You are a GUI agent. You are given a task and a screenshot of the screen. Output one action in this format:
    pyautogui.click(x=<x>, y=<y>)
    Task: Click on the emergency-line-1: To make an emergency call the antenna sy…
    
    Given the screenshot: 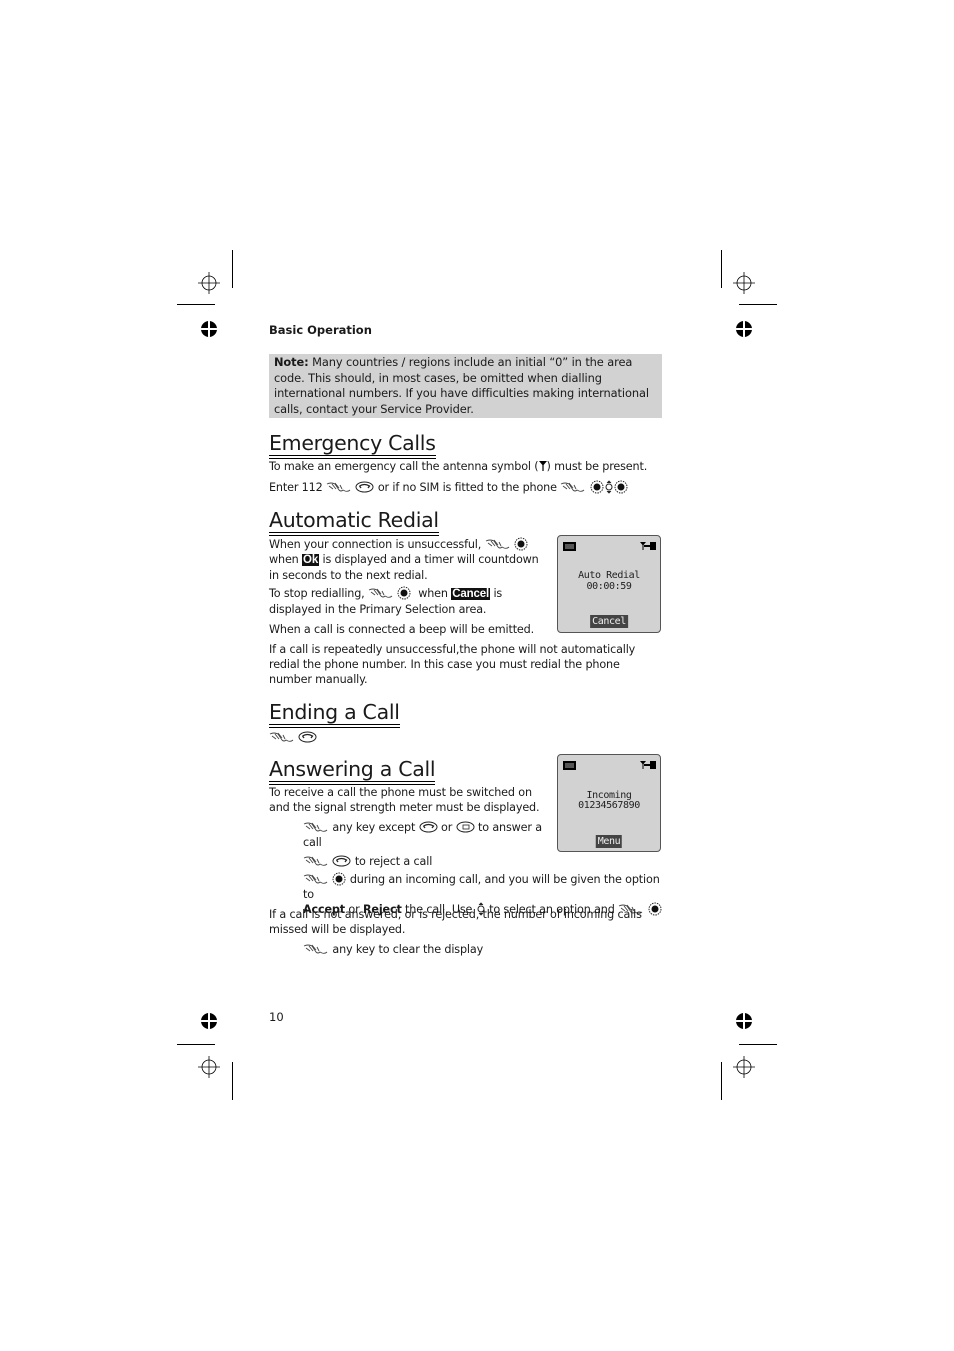 What is the action you would take?
    pyautogui.click(x=458, y=466)
    